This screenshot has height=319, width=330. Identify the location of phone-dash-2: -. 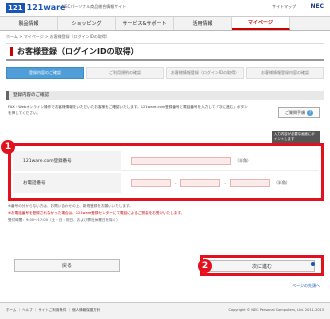
(225, 183).